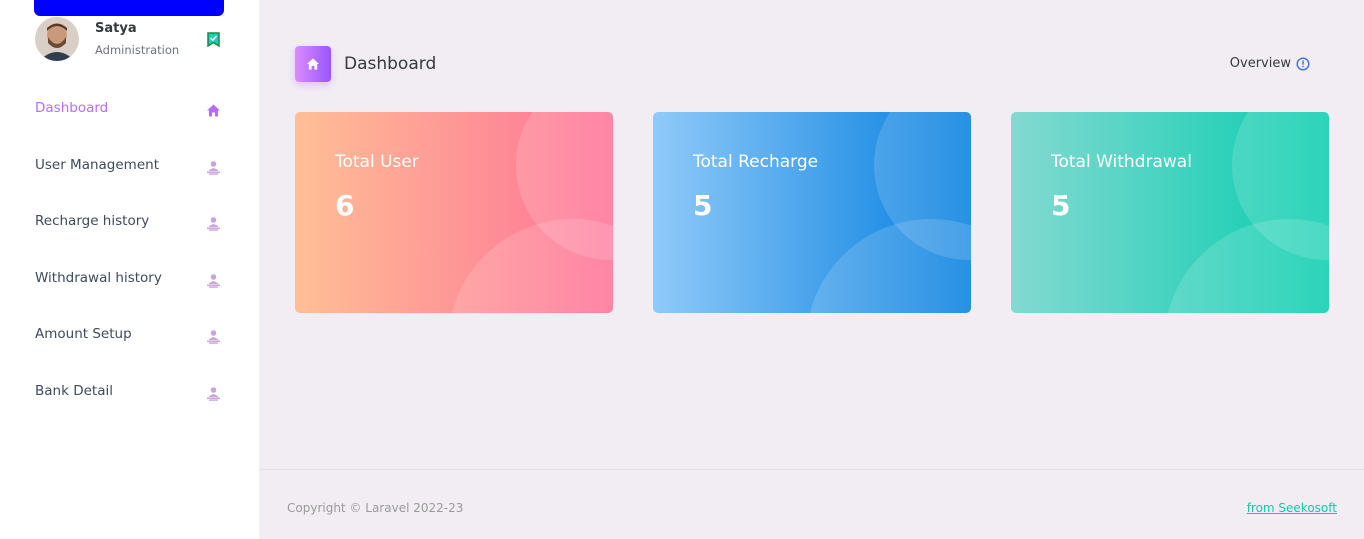 Image resolution: width=1364 pixels, height=539 pixels. What do you see at coordinates (1292, 508) in the screenshot?
I see `credit-link: from Seekosoft` at bounding box center [1292, 508].